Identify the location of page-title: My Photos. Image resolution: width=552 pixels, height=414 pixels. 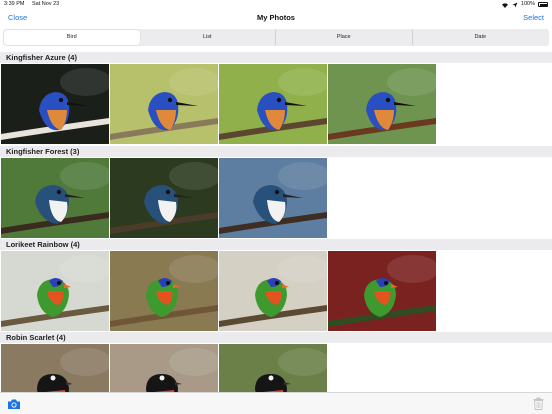
(276, 17).